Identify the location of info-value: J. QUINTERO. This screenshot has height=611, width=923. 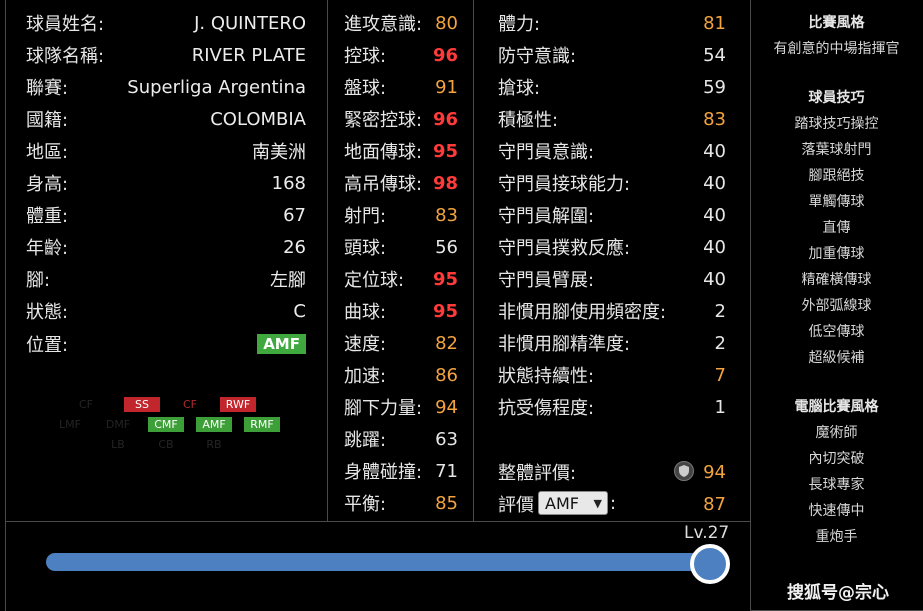
(250, 23).